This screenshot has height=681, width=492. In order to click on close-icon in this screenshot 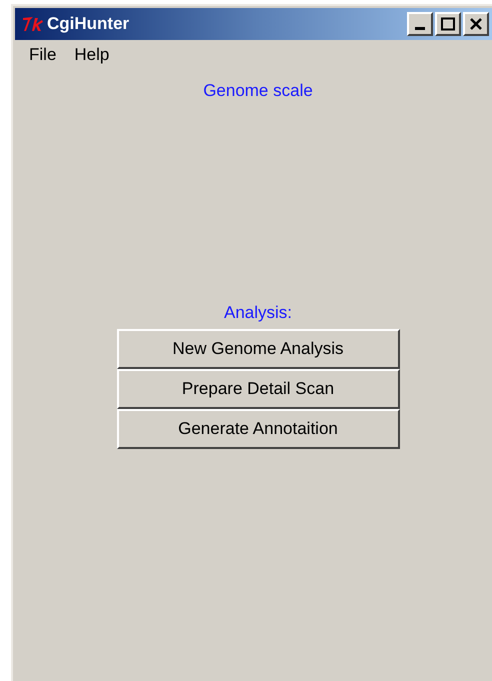, I will do `click(476, 24)`.